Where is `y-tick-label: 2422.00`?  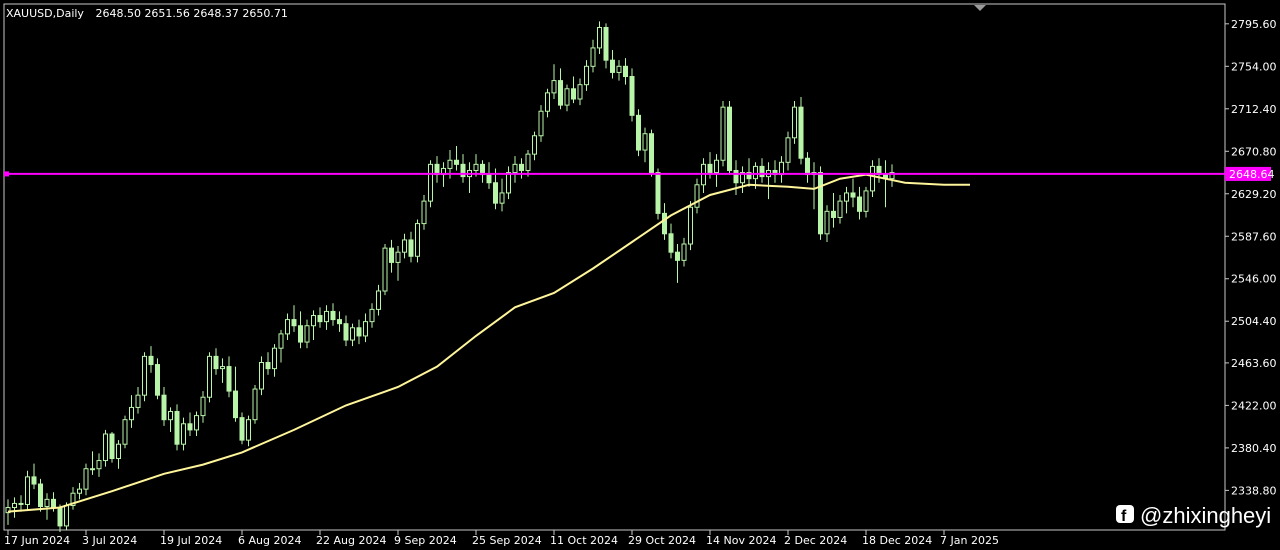
y-tick-label: 2422.00 is located at coordinates (1254, 405).